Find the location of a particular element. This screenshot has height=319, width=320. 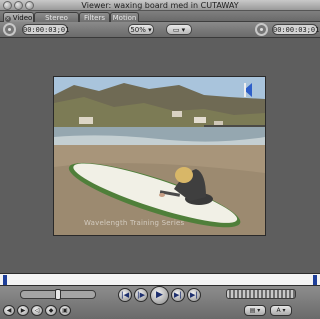

play-button: ▶ is located at coordinates (159, 295).